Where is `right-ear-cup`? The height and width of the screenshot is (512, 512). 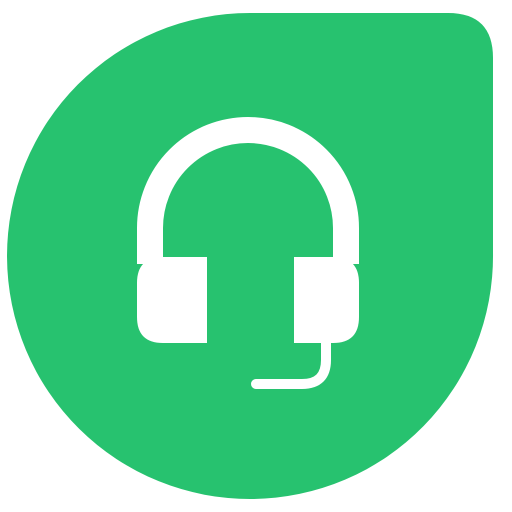 right-ear-cup is located at coordinates (326, 300).